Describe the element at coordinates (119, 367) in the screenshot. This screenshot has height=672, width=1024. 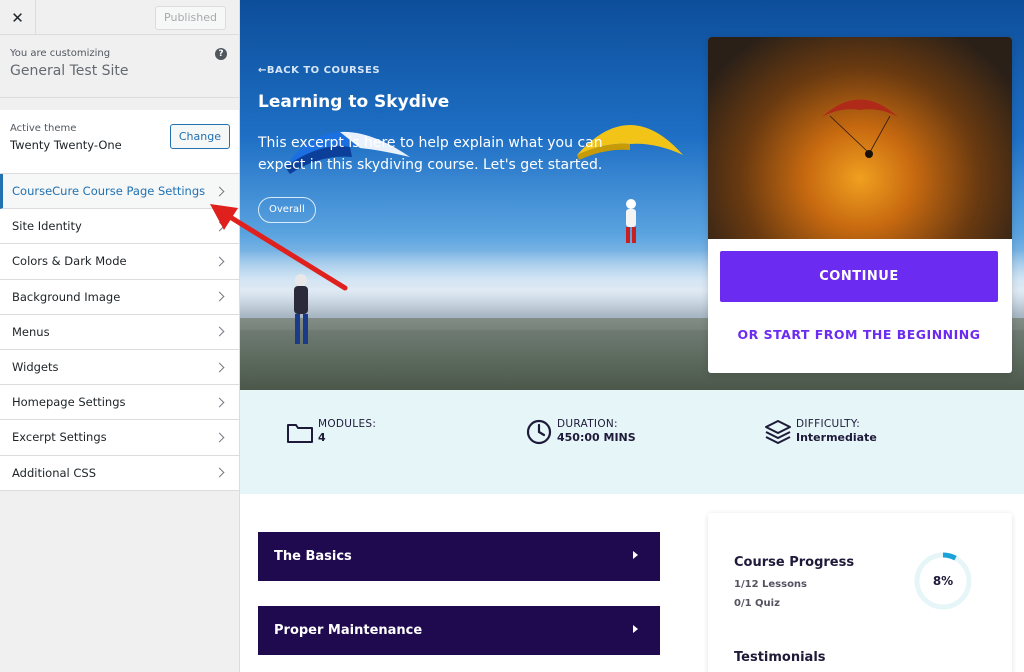
I see `sidebar-item-widgets: Widgets` at that location.